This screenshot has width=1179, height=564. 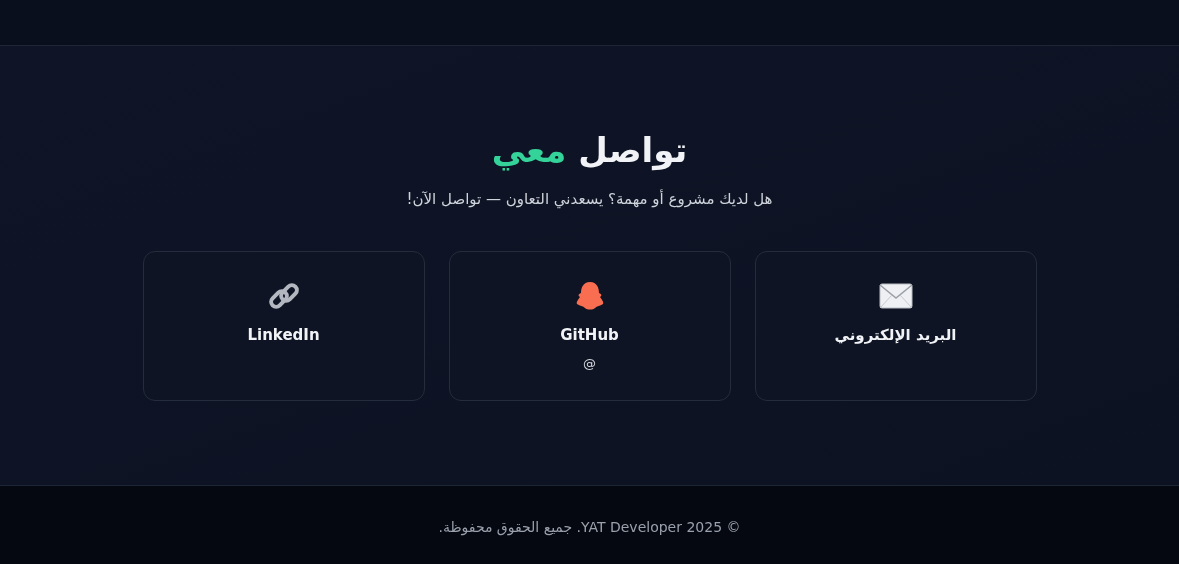 I want to click on ghost-icon, so click(x=589, y=295).